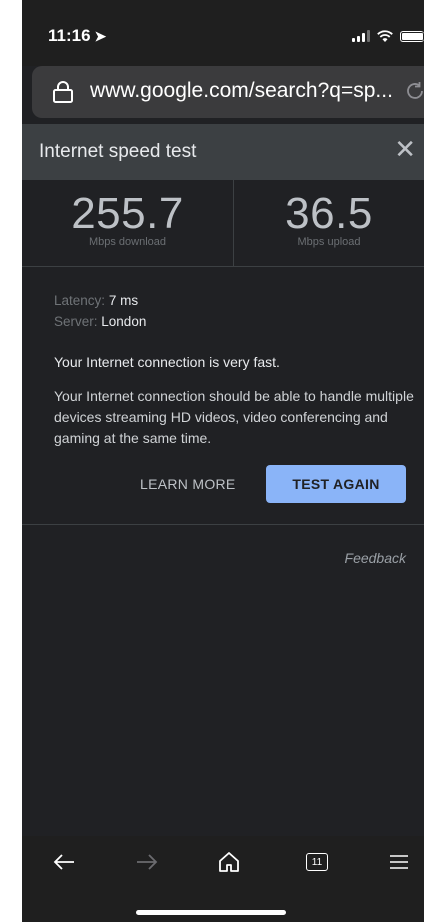  I want to click on feedback-link: Feedback, so click(375, 558).